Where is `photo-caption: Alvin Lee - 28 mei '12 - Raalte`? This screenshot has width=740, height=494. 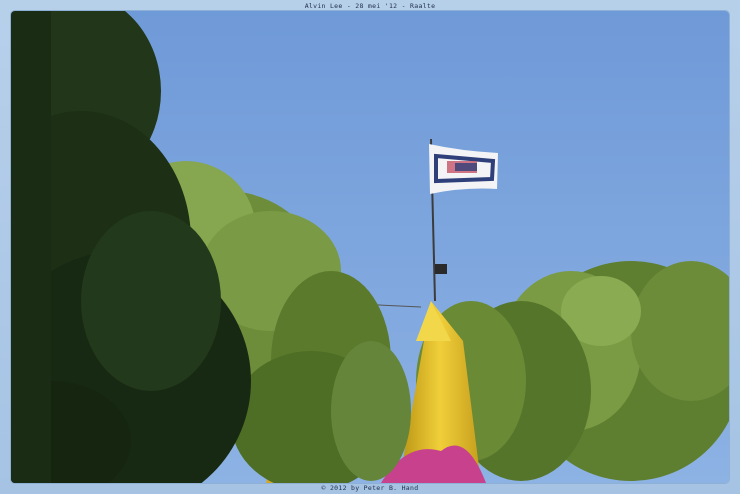 photo-caption: Alvin Lee - 28 mei '12 - Raalte is located at coordinates (370, 6).